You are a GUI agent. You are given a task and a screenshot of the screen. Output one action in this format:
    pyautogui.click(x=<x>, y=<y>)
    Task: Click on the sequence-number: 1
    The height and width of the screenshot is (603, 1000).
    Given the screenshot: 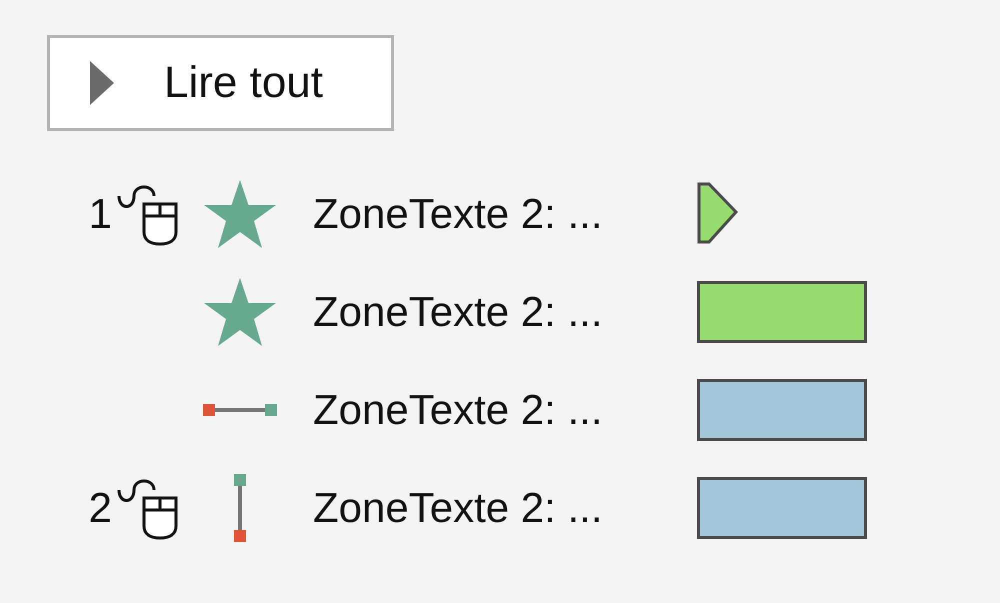 What is the action you would take?
    pyautogui.click(x=100, y=214)
    